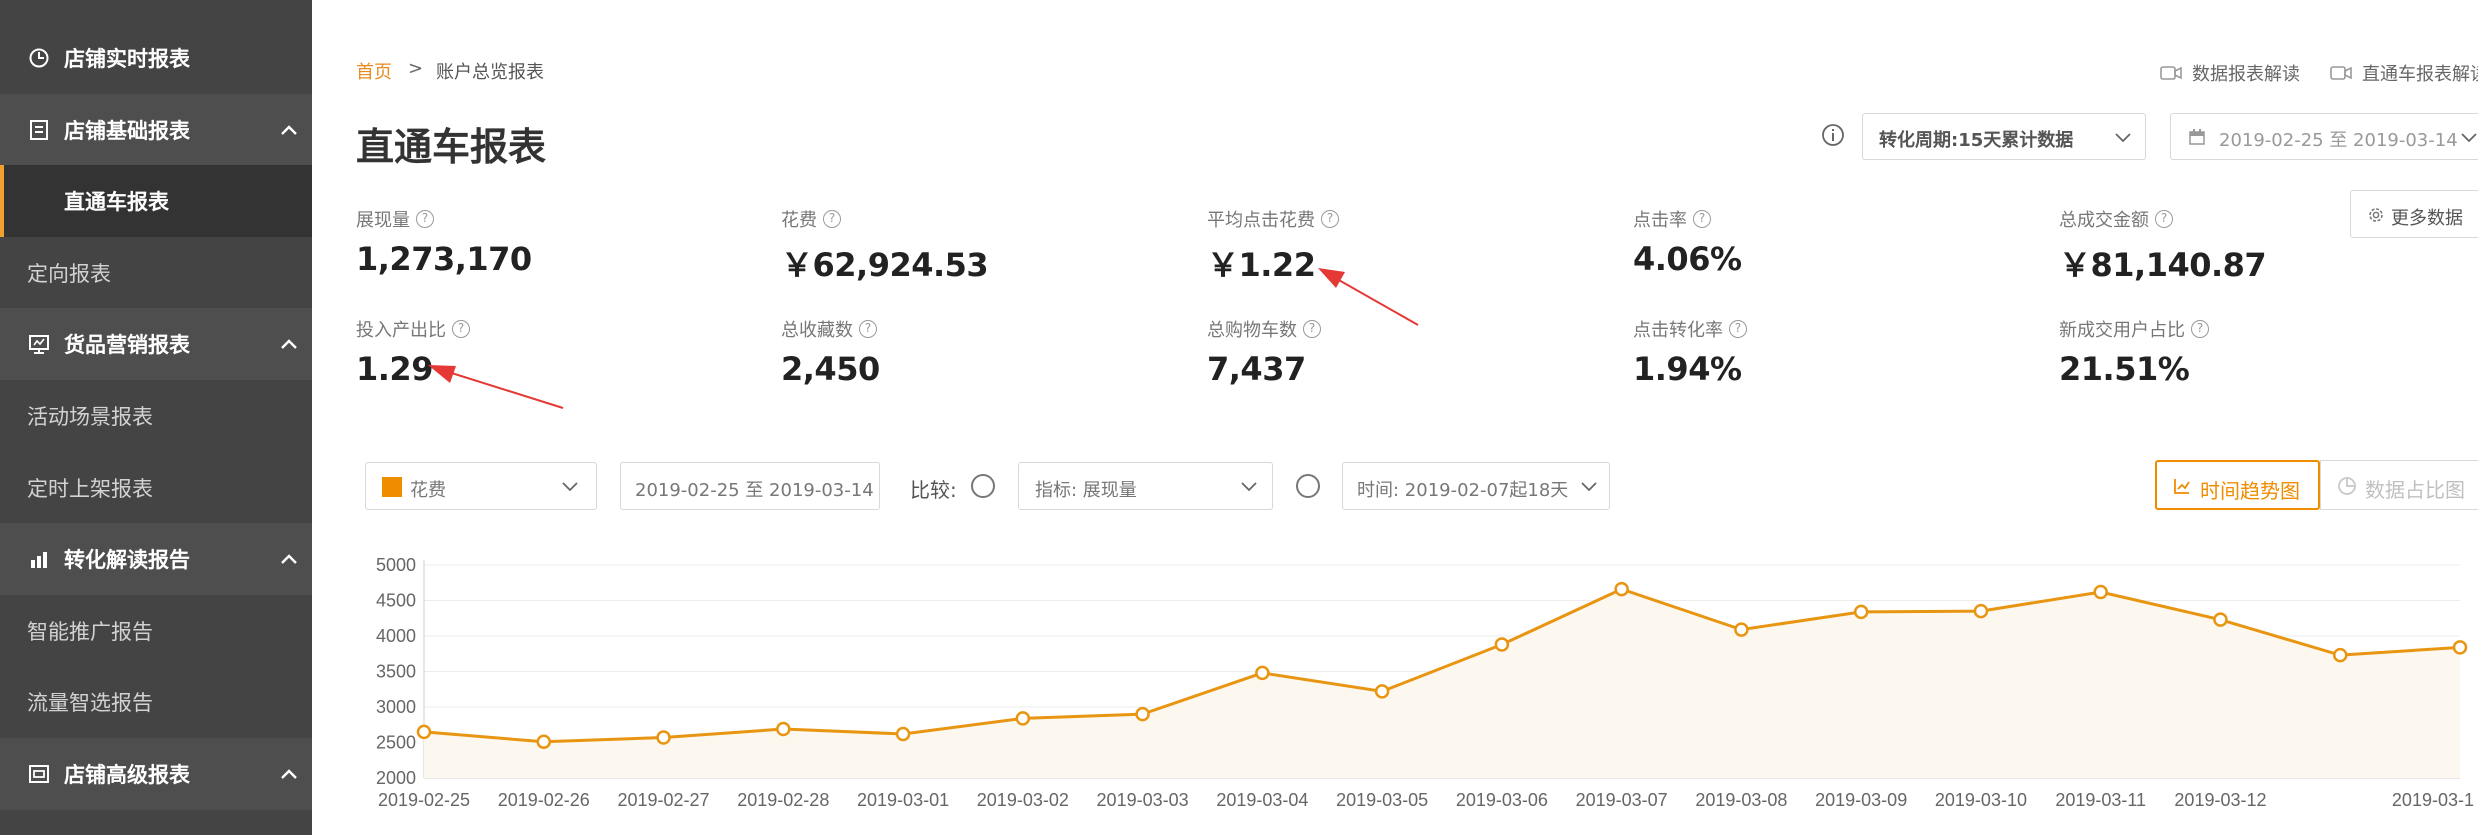 The width and height of the screenshot is (2478, 835). I want to click on y-tick-label: 4500, so click(396, 601).